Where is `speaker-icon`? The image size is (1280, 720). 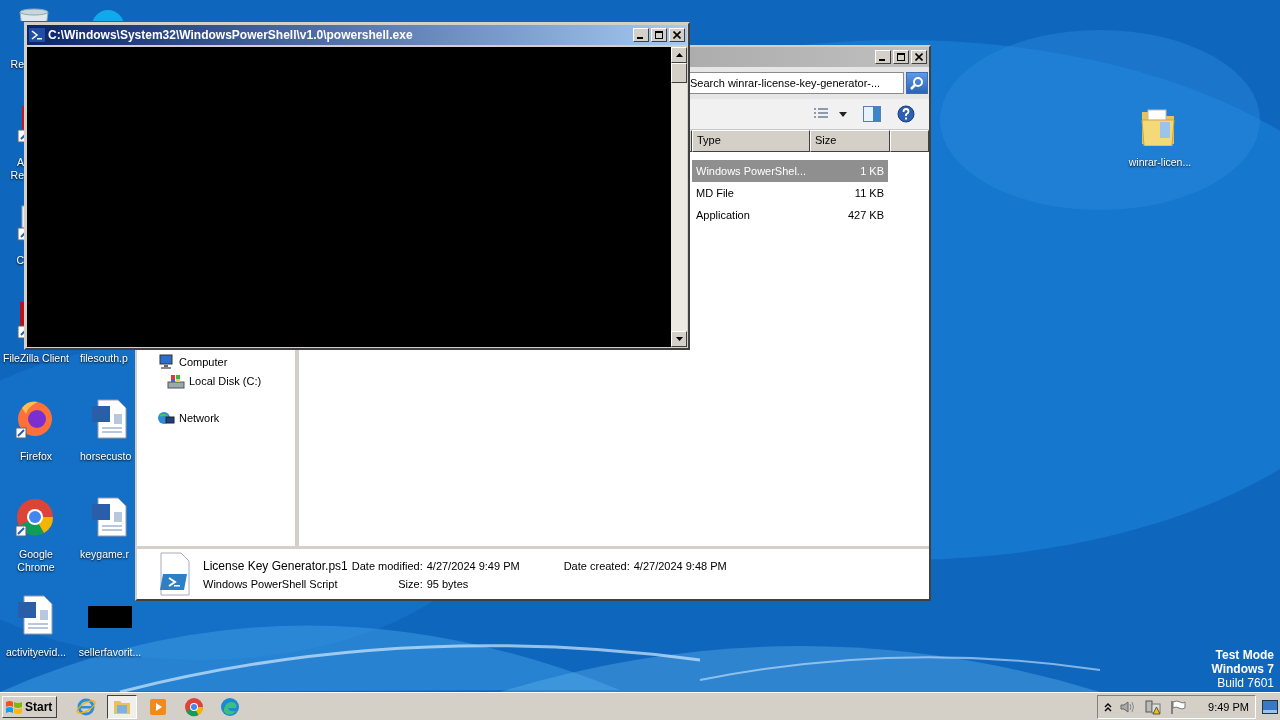
speaker-icon is located at coordinates (1128, 706).